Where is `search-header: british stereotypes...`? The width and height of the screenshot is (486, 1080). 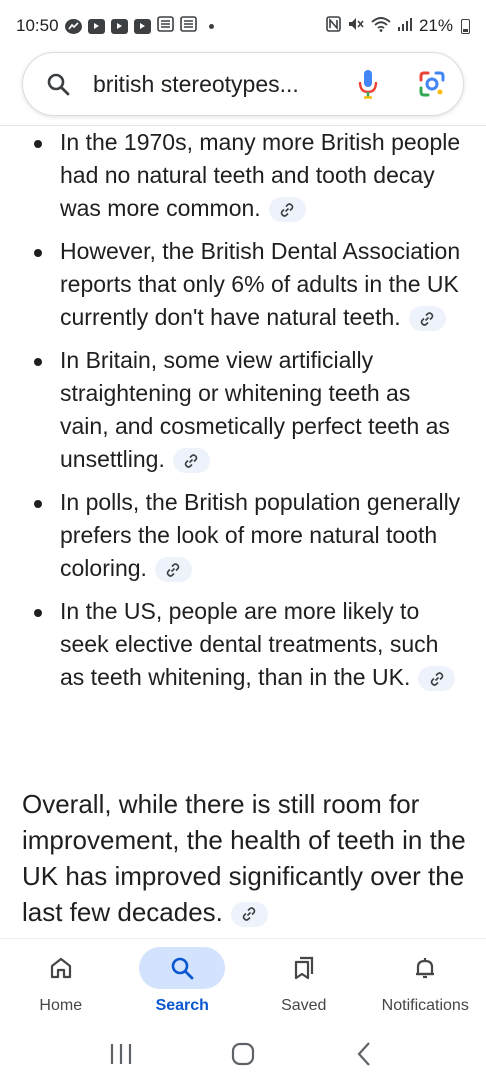 search-header: british stereotypes... is located at coordinates (243, 89).